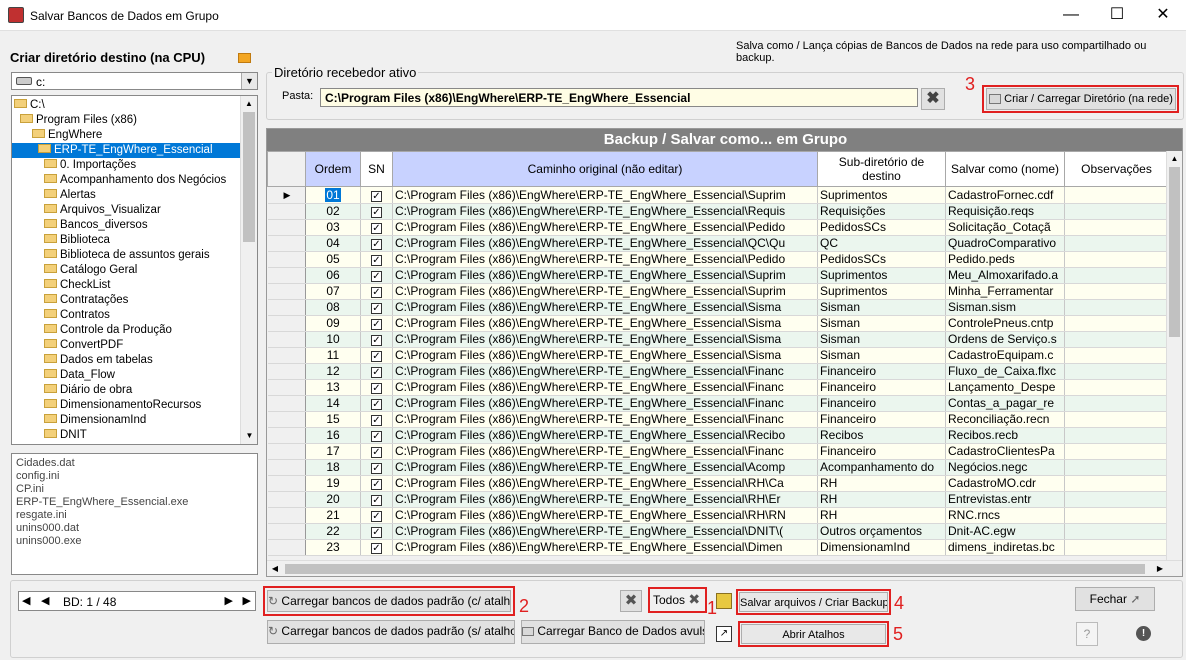  I want to click on abrir-atalhos-button: Abrir Atalhos, so click(813, 634).